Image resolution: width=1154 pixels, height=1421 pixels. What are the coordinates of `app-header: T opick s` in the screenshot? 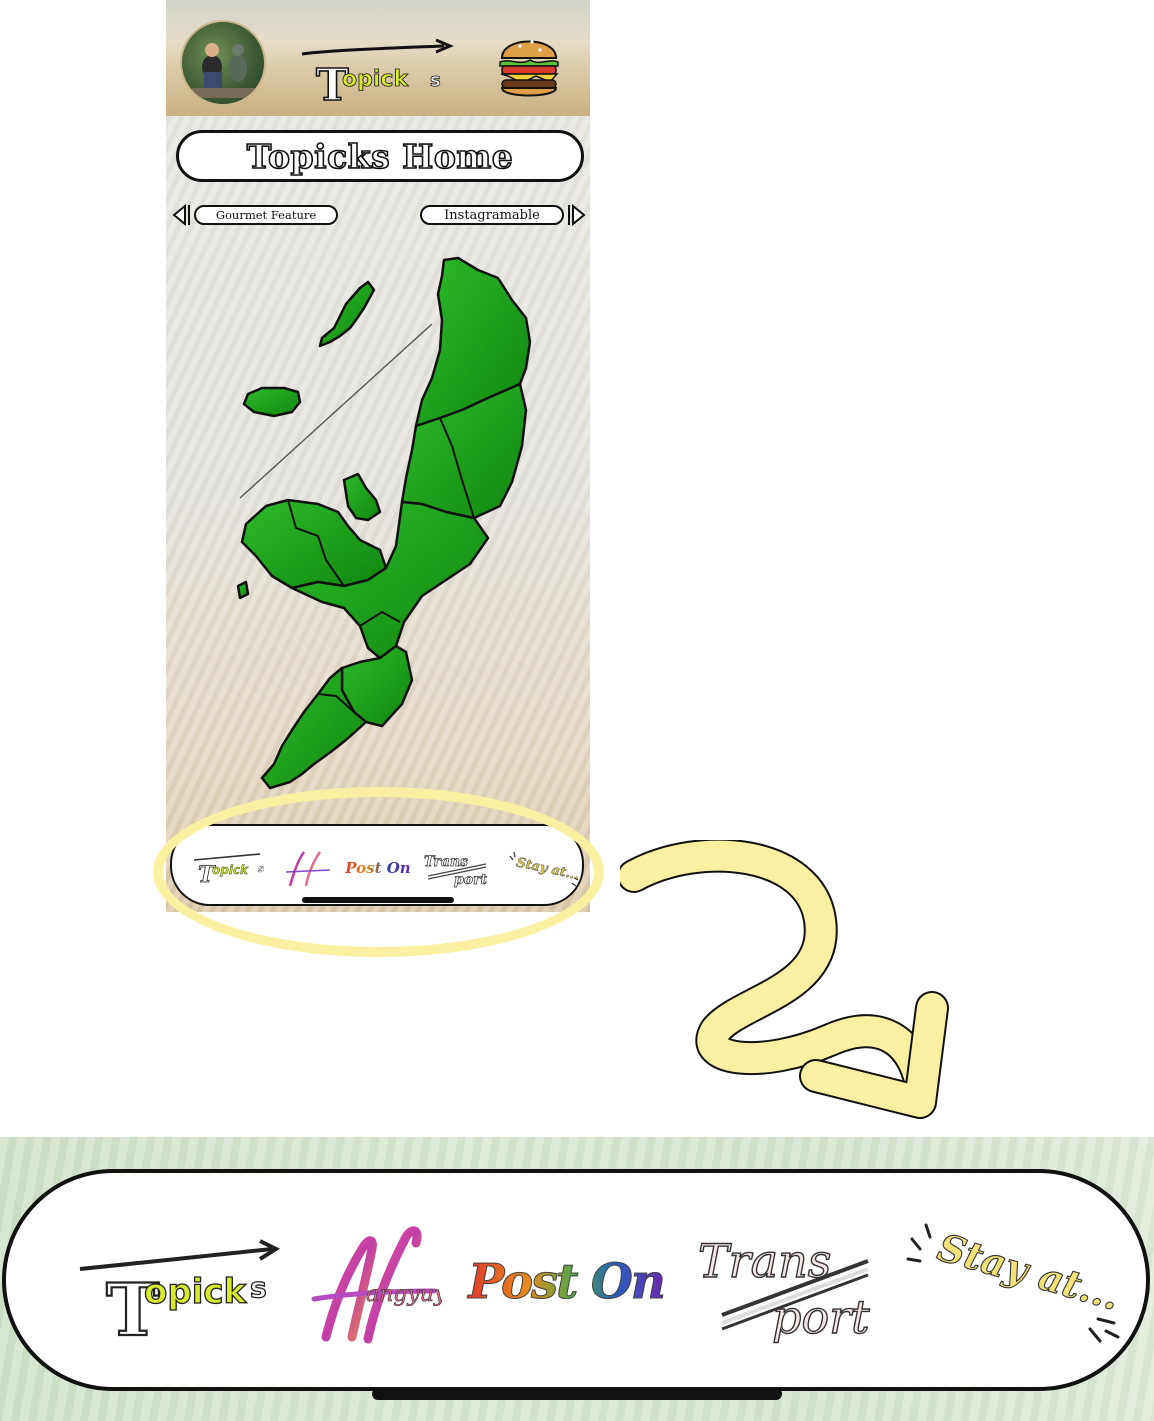 It's located at (378, 58).